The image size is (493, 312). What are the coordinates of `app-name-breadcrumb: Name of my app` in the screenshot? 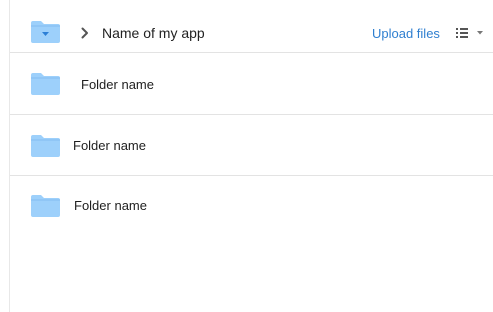 It's located at (153, 33).